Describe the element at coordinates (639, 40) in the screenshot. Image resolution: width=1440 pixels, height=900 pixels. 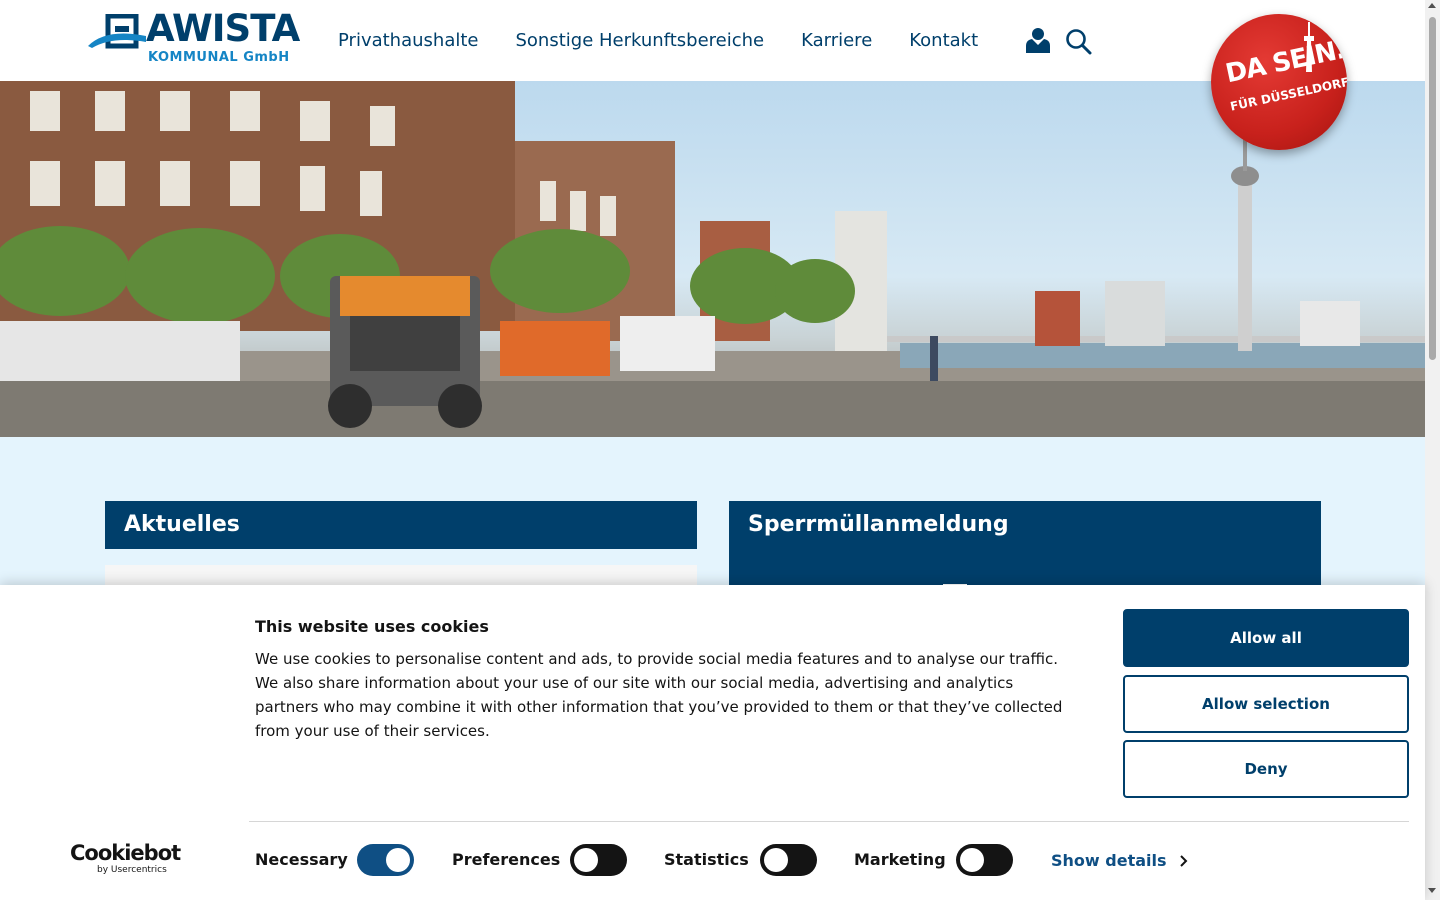
I see `nav-sonstige-herkunftsbereiche: Sonstige Herkunftsbereiche` at that location.